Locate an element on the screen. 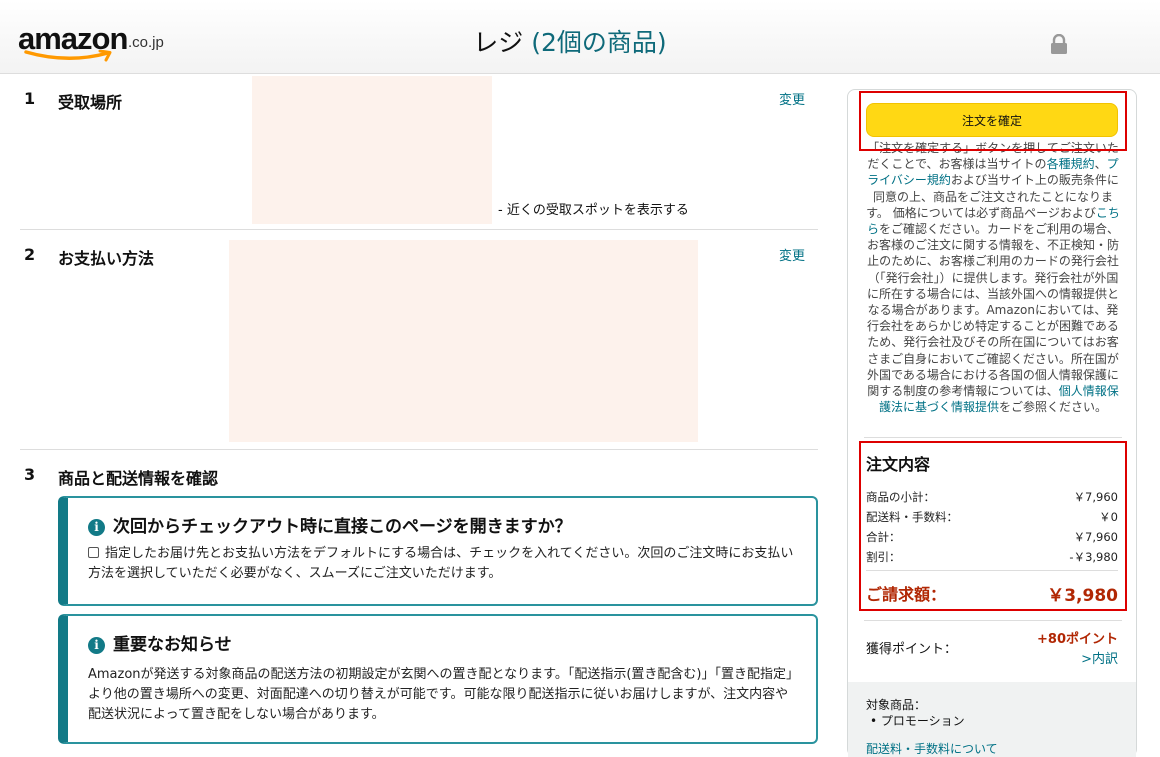 This screenshot has width=1160, height=757. target-items-label: 対象商品： is located at coordinates (896, 705).